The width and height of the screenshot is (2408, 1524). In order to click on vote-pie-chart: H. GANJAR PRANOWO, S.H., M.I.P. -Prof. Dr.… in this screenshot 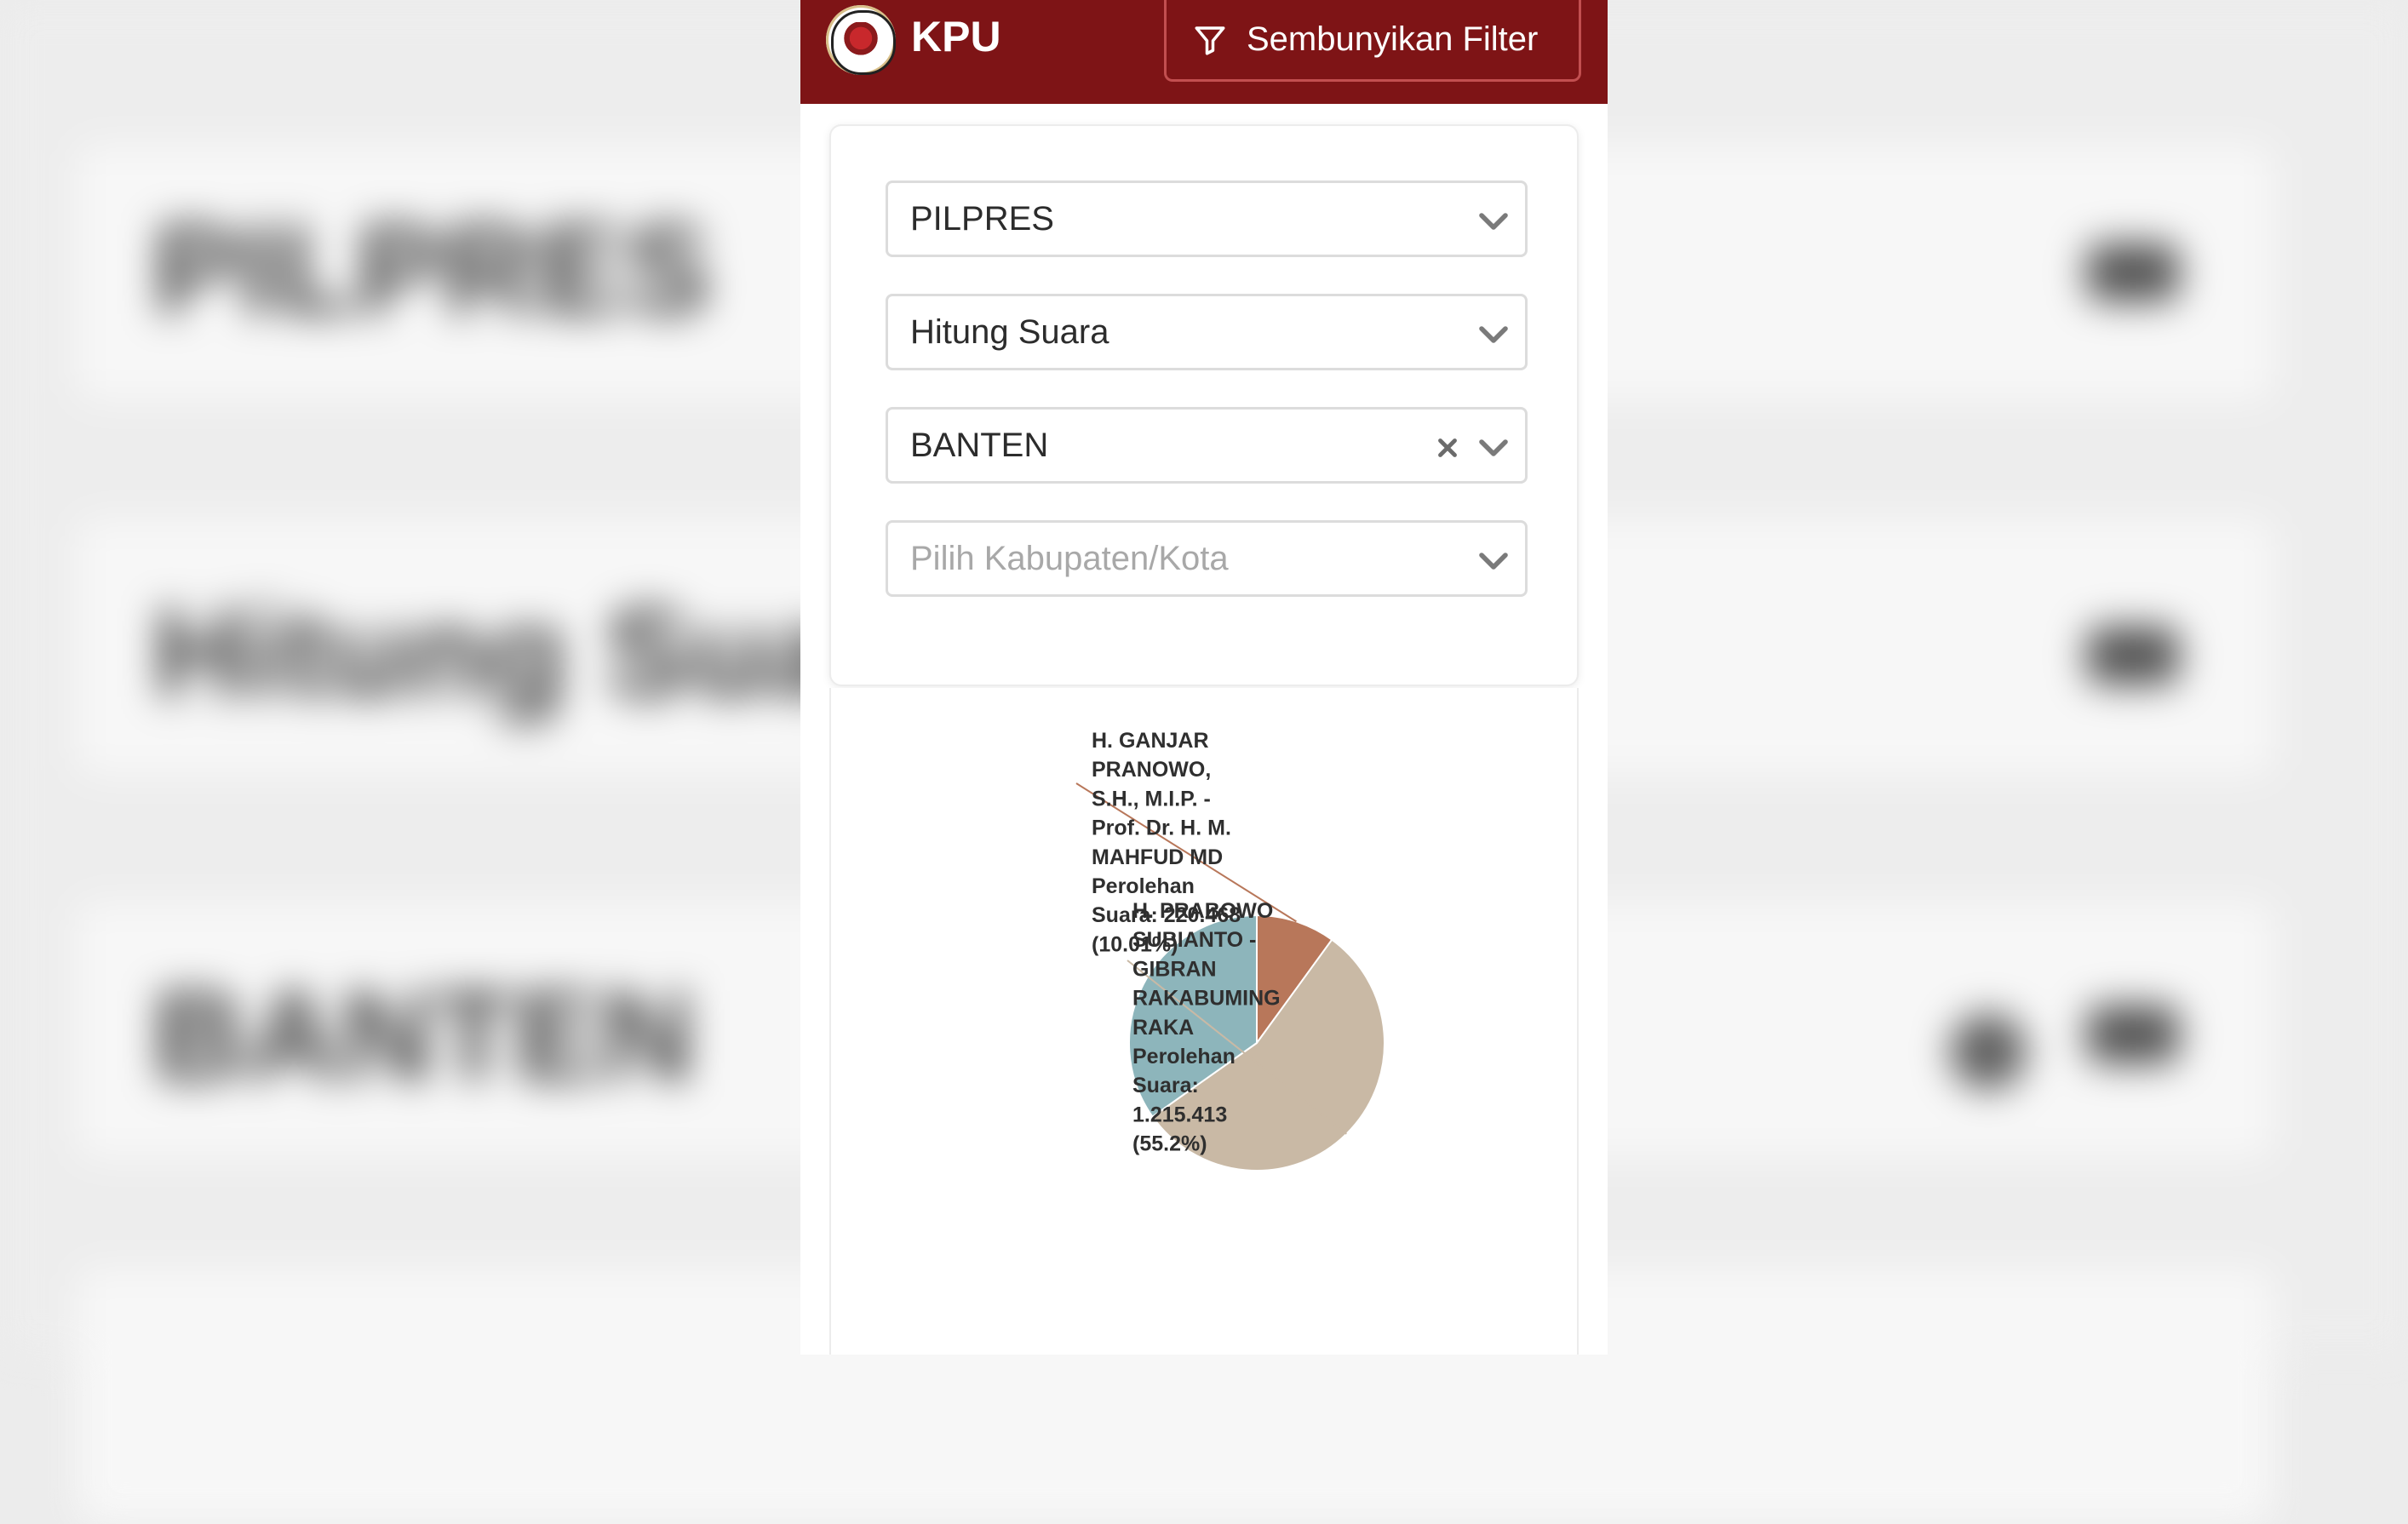, I will do `click(1230, 950)`.